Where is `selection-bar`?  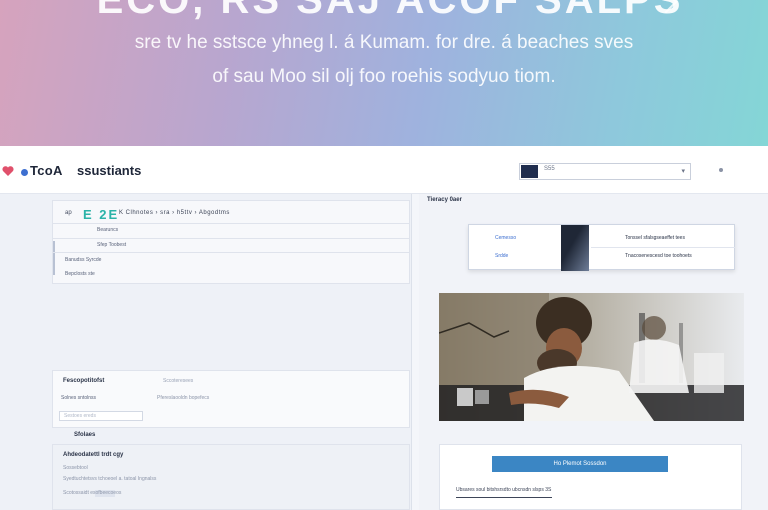 selection-bar is located at coordinates (54, 258).